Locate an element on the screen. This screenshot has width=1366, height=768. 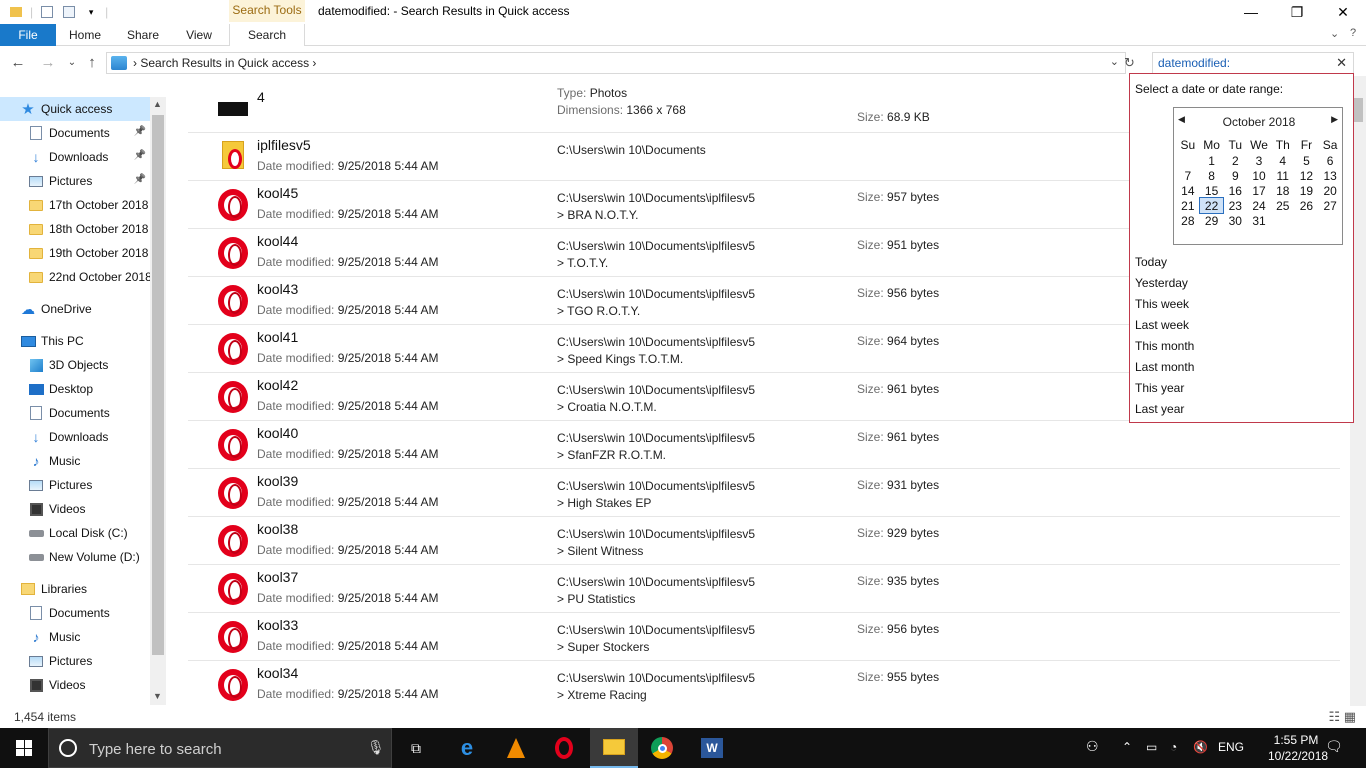
calendar-day: 3 is located at coordinates (1259, 160).